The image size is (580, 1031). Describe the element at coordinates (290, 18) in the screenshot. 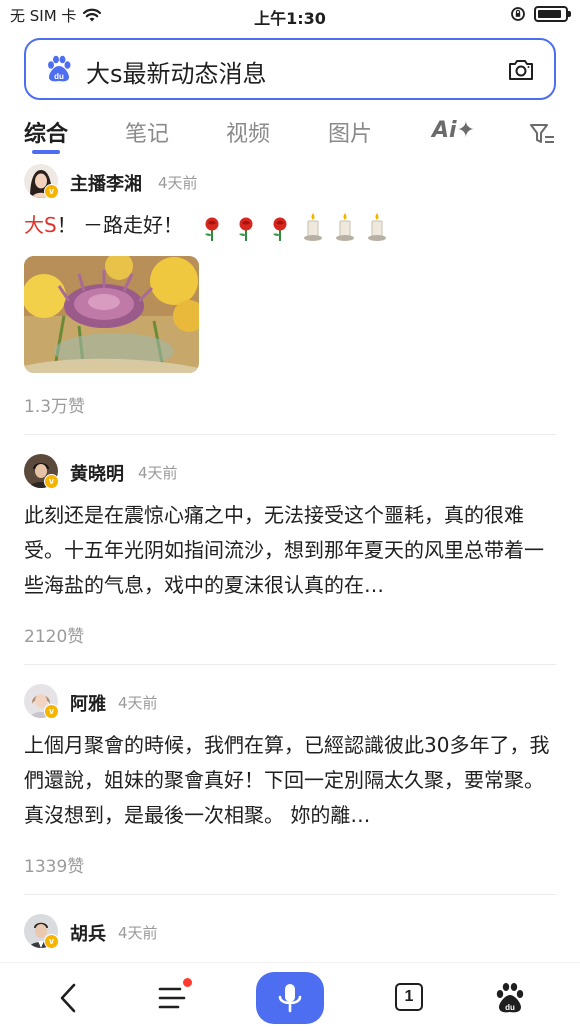

I see `status-time: 上午1:30` at that location.